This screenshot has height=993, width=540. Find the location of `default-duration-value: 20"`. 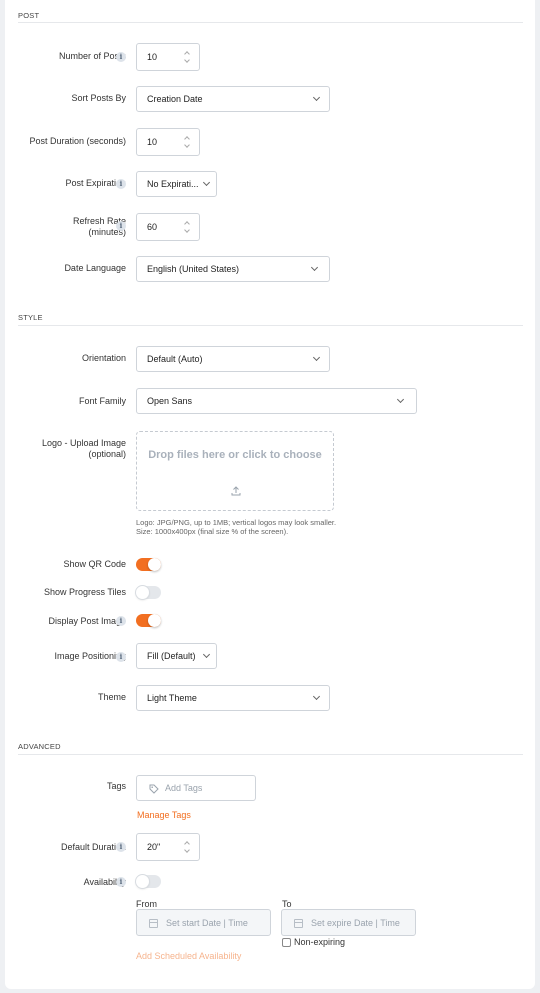

default-duration-value: 20" is located at coordinates (154, 847).